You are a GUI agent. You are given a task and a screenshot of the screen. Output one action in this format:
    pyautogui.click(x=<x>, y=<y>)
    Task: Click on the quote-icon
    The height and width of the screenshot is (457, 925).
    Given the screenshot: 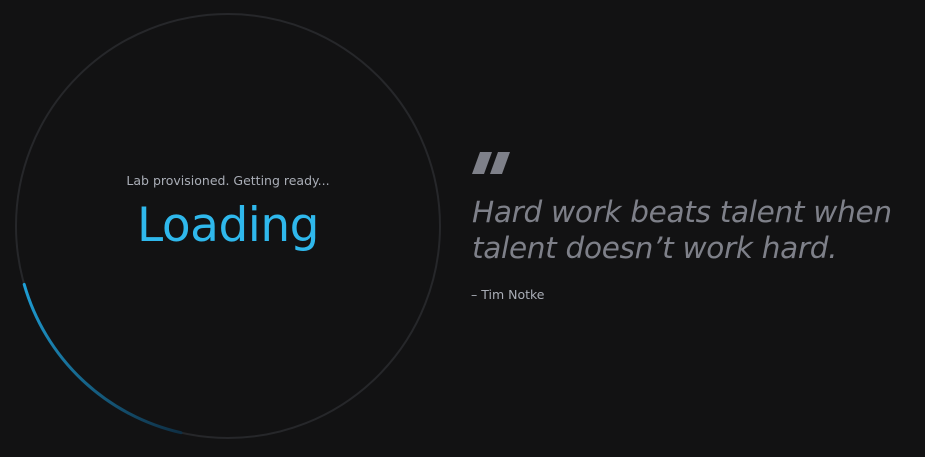 What is the action you would take?
    pyautogui.click(x=491, y=163)
    